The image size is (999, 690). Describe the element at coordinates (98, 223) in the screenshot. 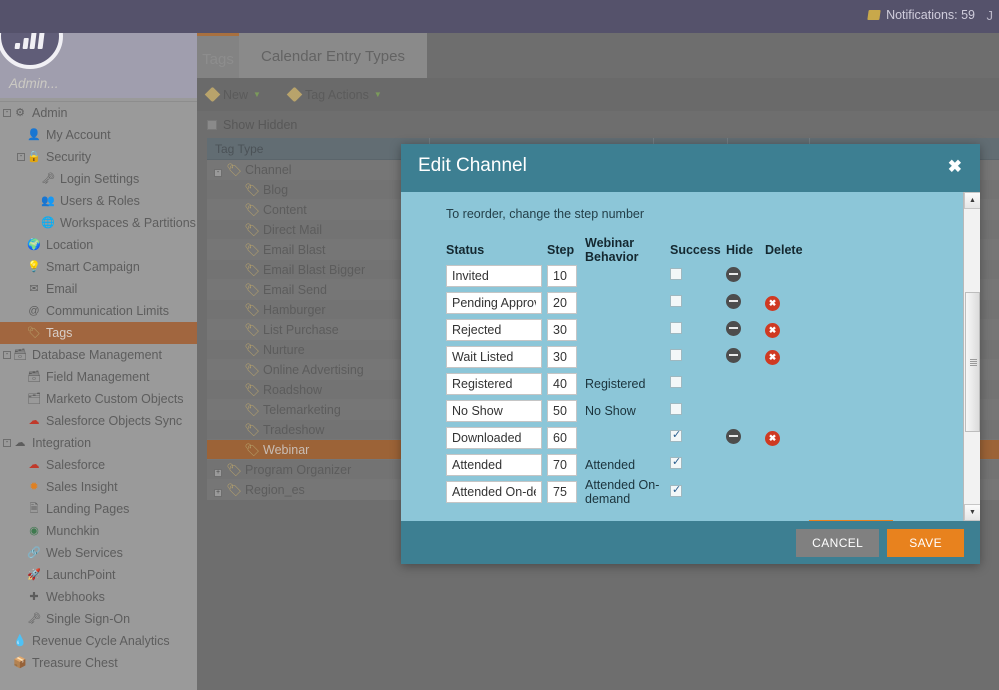

I see `sidebar-item-workspaces-partitions: 🌐 Workspaces & Partitions` at that location.